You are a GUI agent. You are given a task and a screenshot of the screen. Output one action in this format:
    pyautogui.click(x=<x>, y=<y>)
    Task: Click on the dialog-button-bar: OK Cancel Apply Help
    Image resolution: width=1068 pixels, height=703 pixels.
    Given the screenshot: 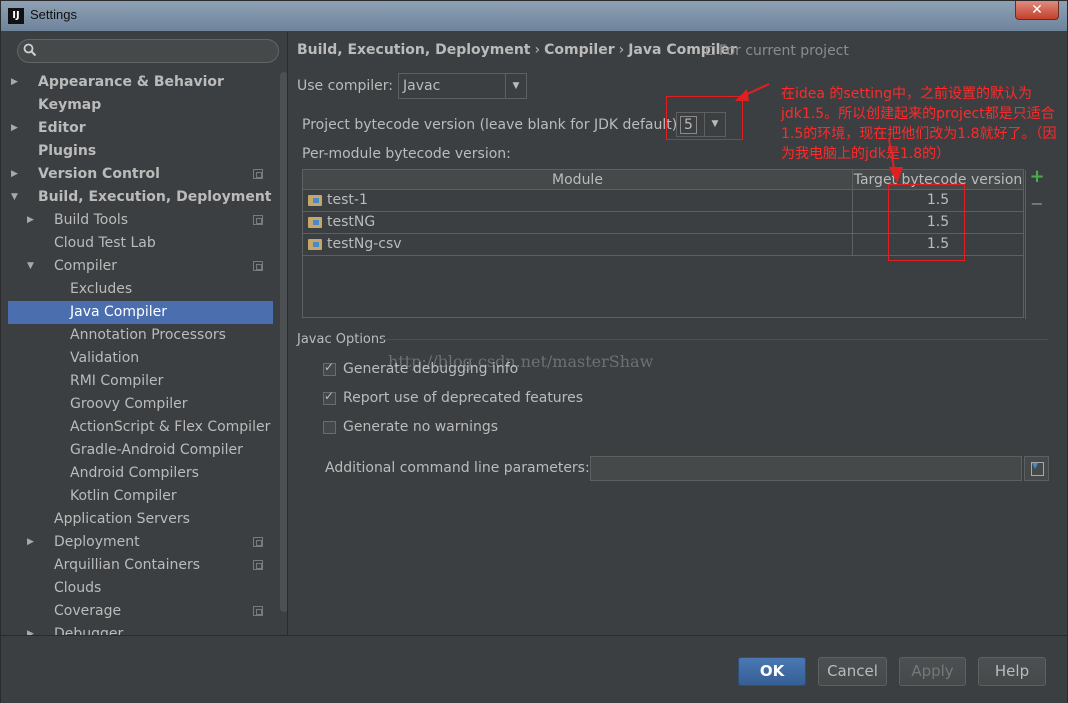 What is the action you would take?
    pyautogui.click(x=534, y=669)
    